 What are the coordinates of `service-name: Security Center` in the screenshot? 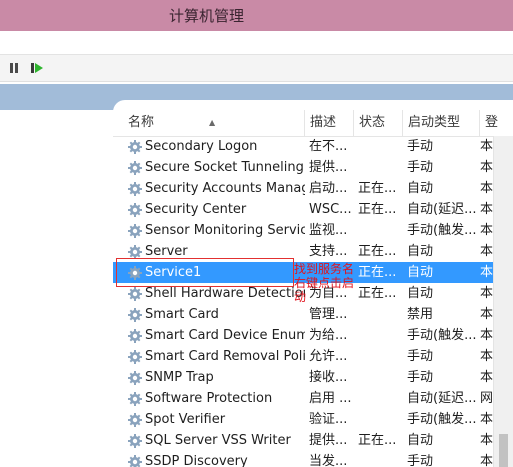 It's located at (196, 209).